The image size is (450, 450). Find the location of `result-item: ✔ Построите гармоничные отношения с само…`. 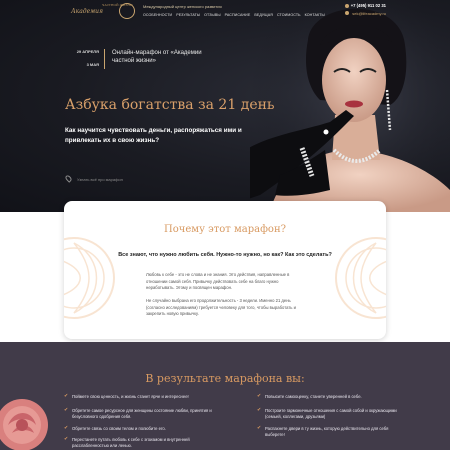

result-item: ✔ Построите гармоничные отношения с само… is located at coordinates (332, 413).